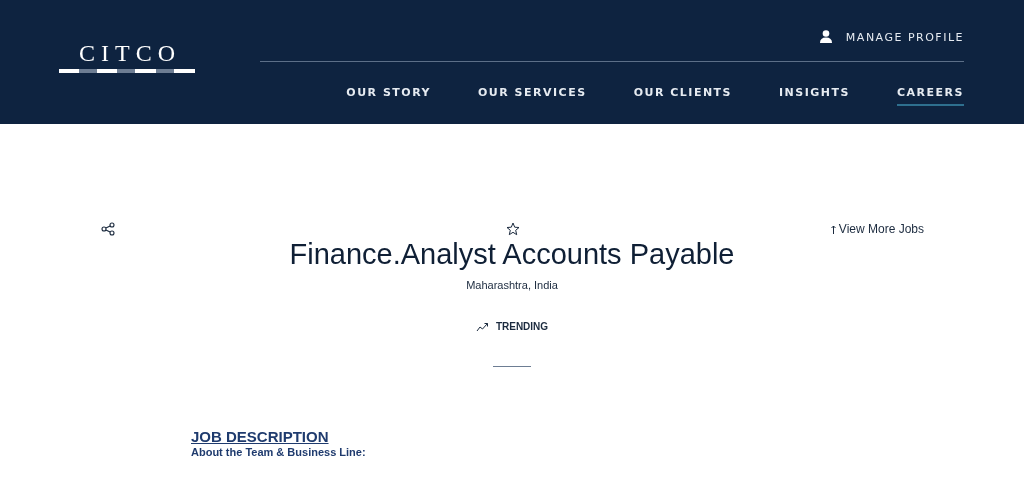  Describe the element at coordinates (108, 229) in the screenshot. I see `share-icon` at that location.